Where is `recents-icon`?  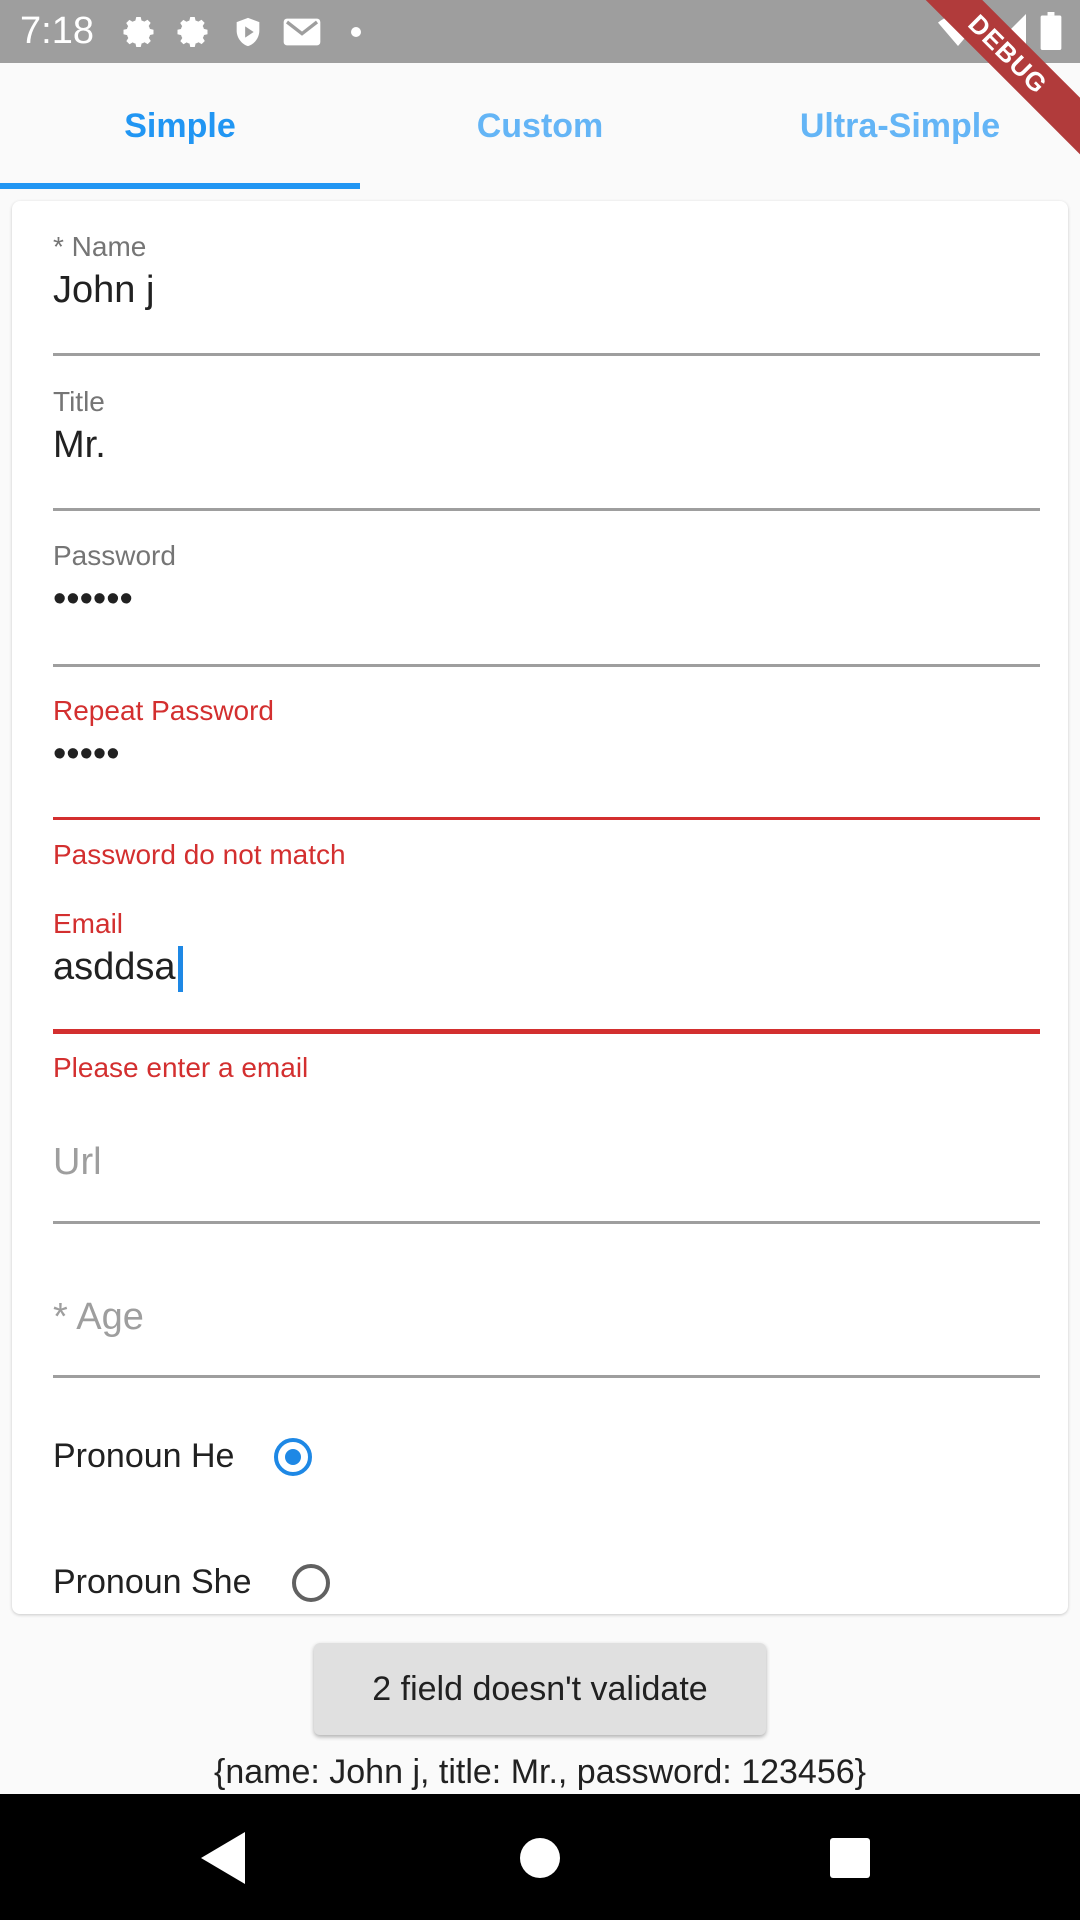 recents-icon is located at coordinates (850, 1858).